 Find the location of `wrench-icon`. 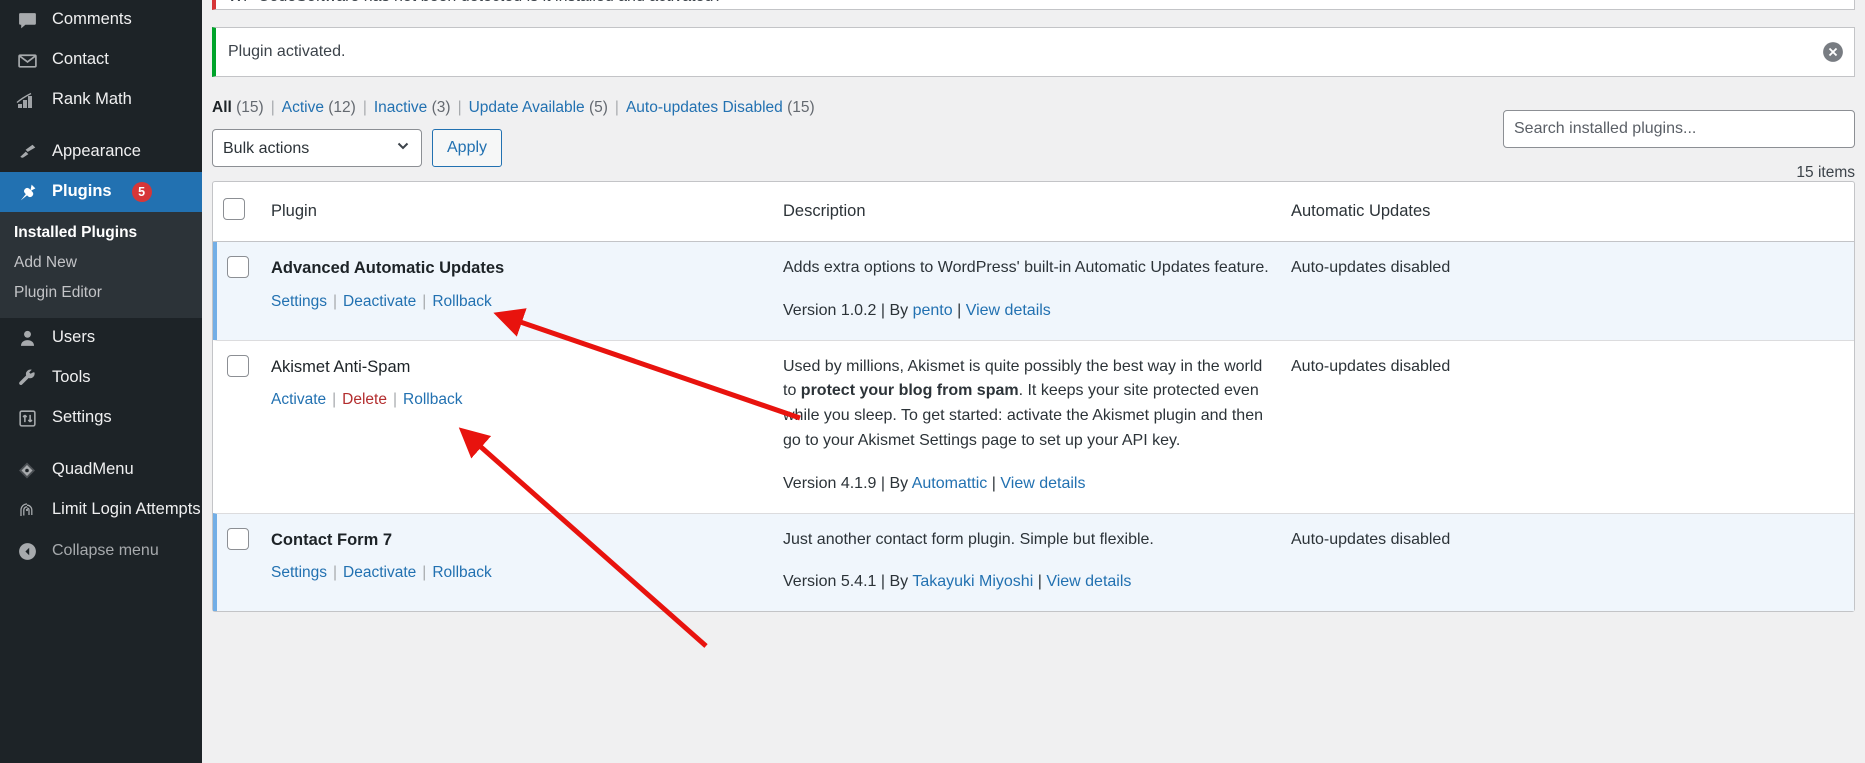

wrench-icon is located at coordinates (27, 378).